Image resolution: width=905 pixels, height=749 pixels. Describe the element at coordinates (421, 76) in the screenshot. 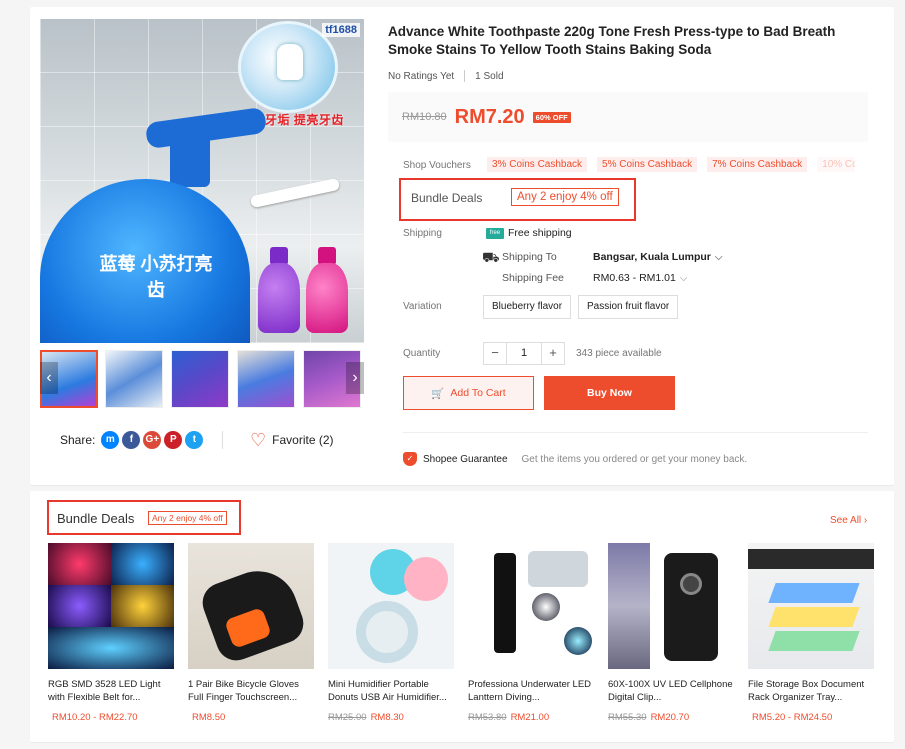

I see `ratings-text: No Ratings Yet` at that location.